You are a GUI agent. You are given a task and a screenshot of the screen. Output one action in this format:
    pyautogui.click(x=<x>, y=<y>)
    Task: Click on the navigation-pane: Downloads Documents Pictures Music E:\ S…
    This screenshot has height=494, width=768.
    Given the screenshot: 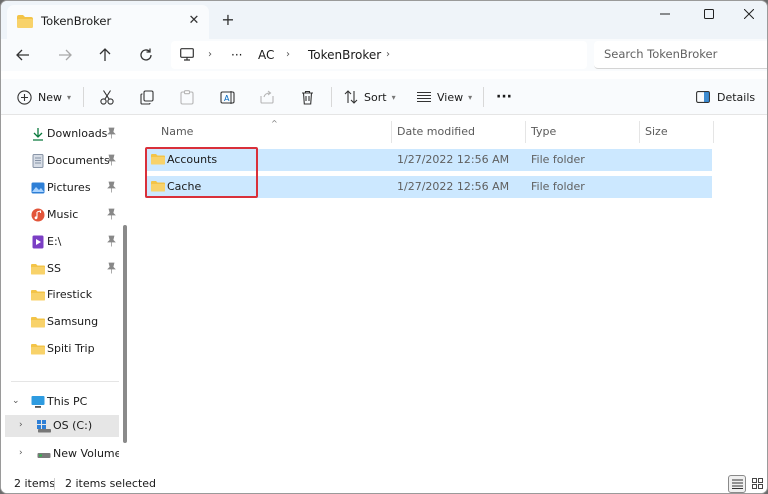 What is the action you would take?
    pyautogui.click(x=66, y=295)
    